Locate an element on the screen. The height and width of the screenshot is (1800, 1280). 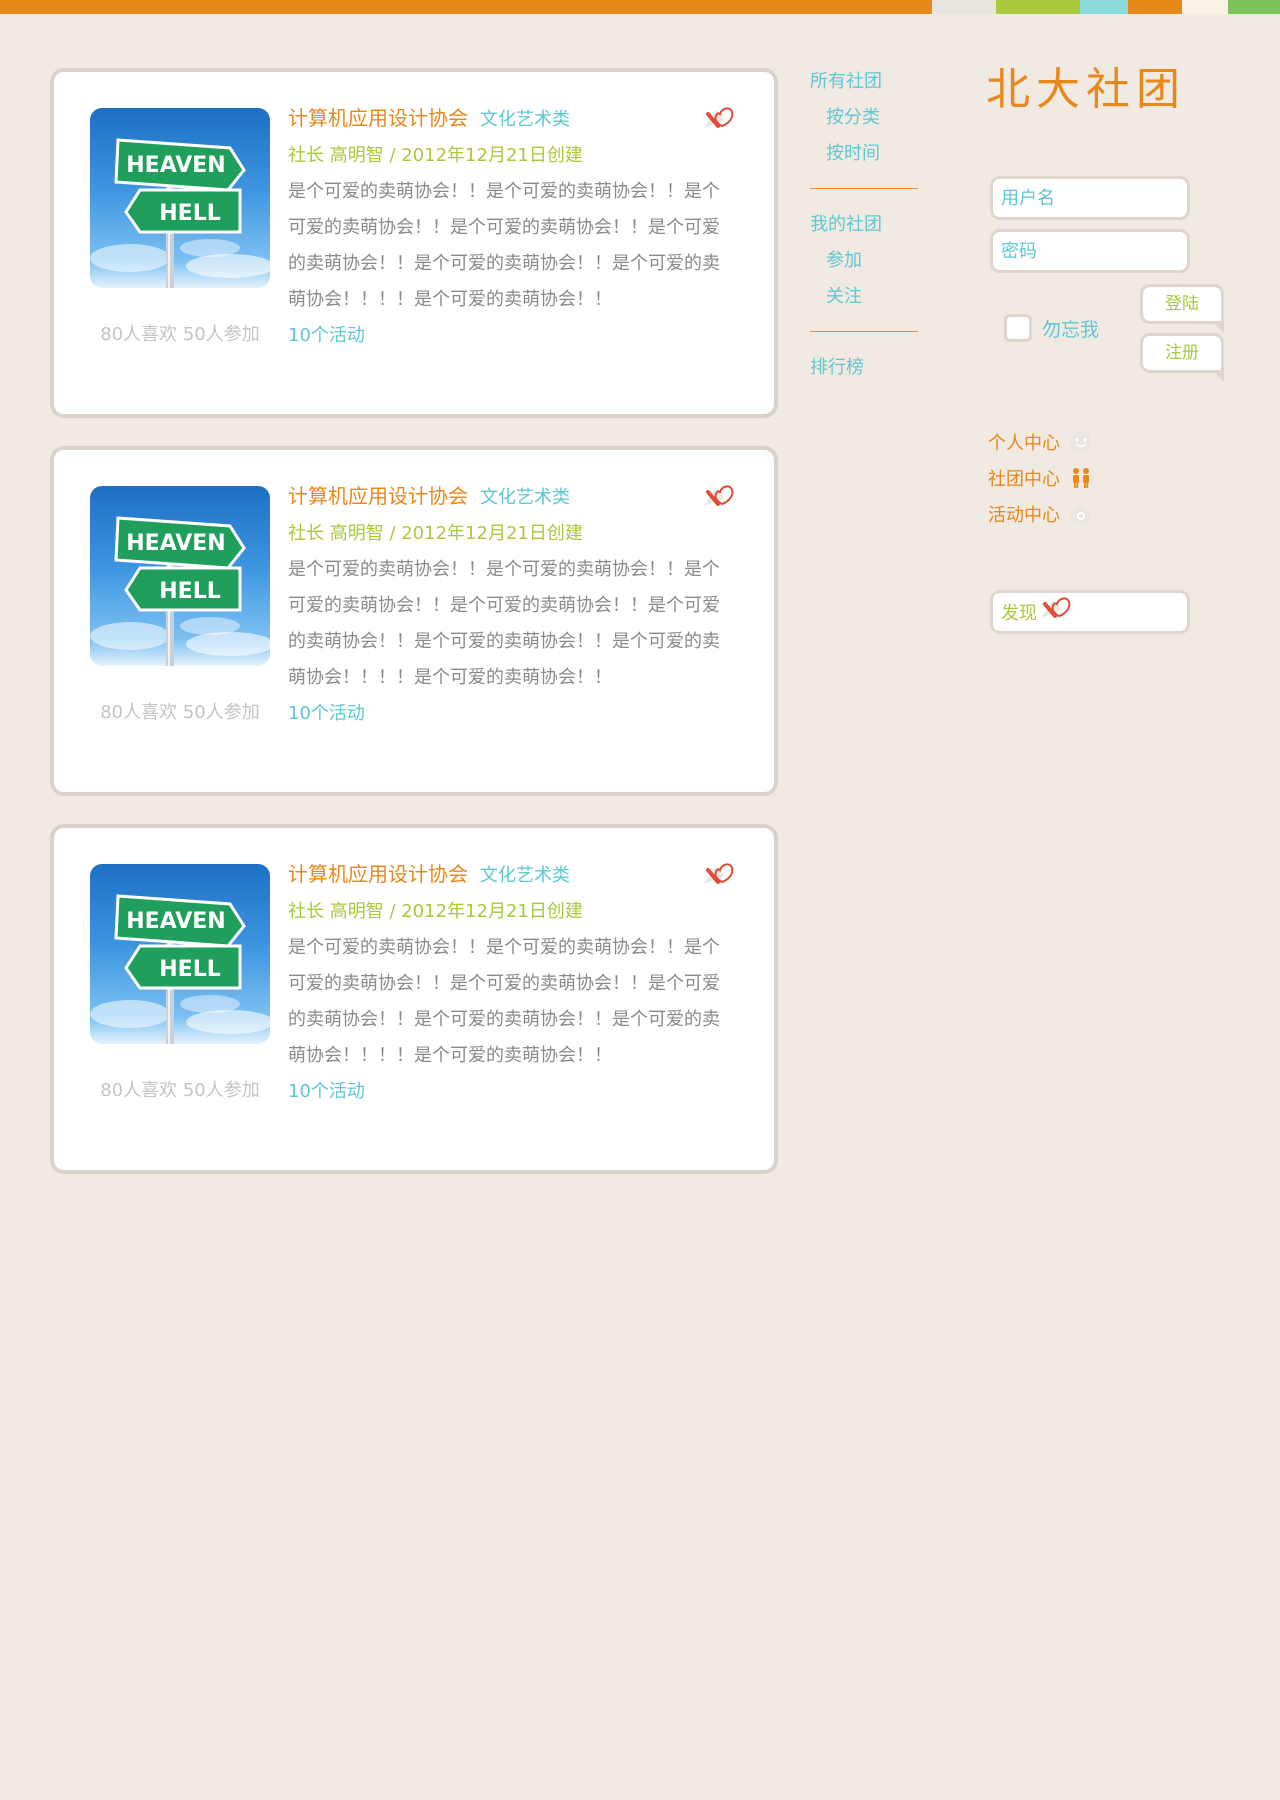
nav-by-time: 按时间 is located at coordinates (865, 154).